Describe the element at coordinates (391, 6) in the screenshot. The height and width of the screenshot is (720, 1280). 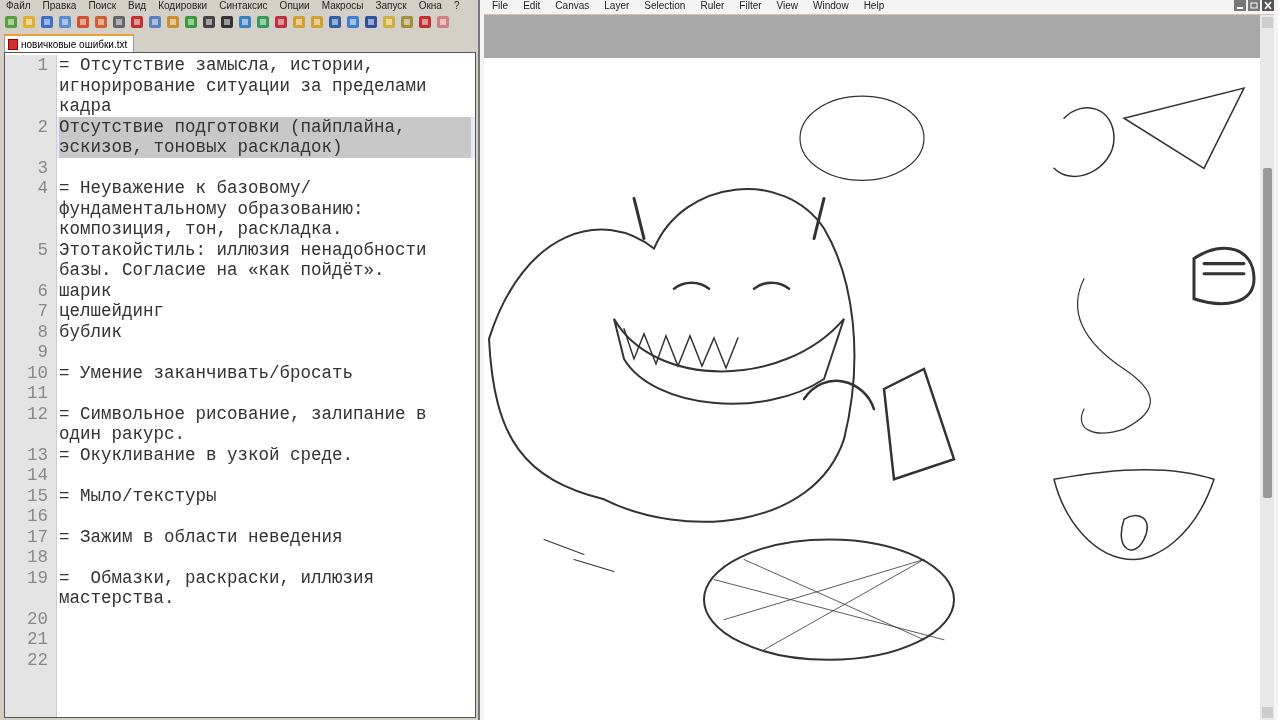
I see `menu-item: Запуск` at that location.